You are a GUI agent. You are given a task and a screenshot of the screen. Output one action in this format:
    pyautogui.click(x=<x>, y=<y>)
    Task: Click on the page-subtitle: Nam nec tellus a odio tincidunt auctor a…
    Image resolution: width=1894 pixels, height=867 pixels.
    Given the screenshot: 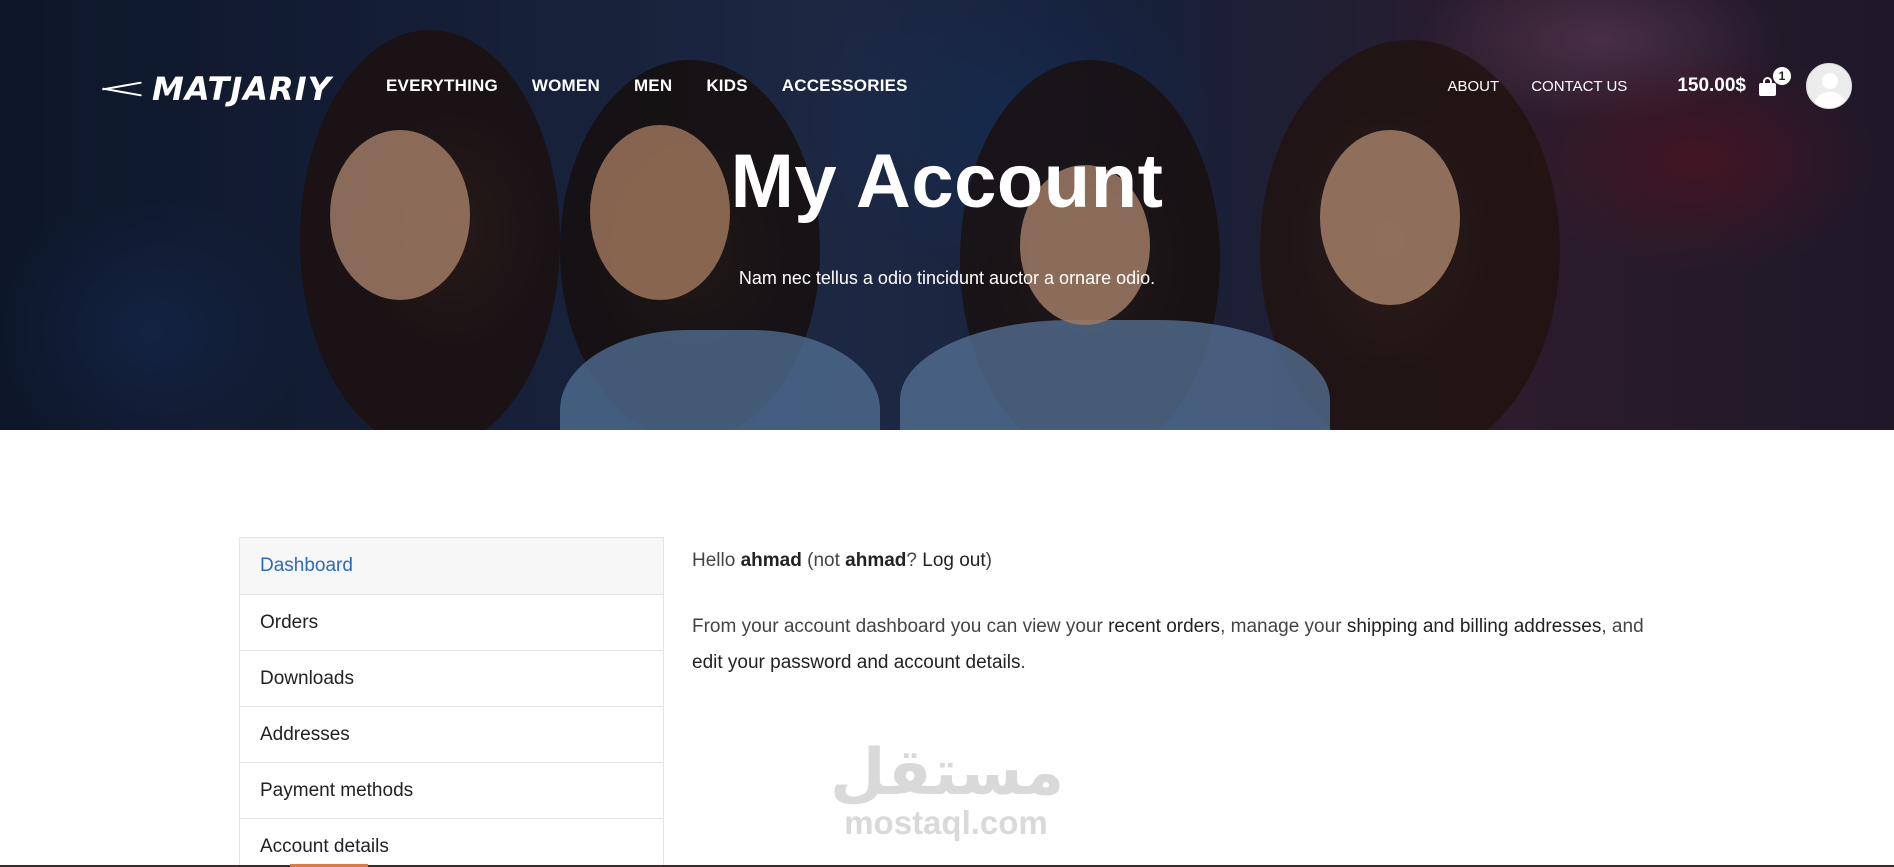 What is the action you would take?
    pyautogui.click(x=947, y=278)
    